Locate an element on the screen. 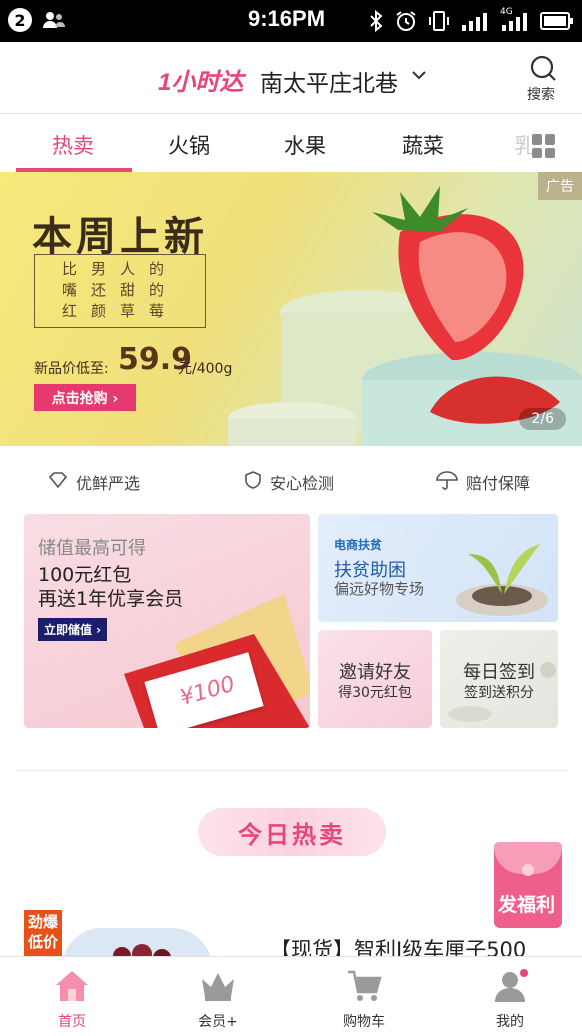 Image resolution: width=582 pixels, height=1036 pixels. service-features: 优鲜严选 安心检测 赔付保障 is located at coordinates (291, 480).